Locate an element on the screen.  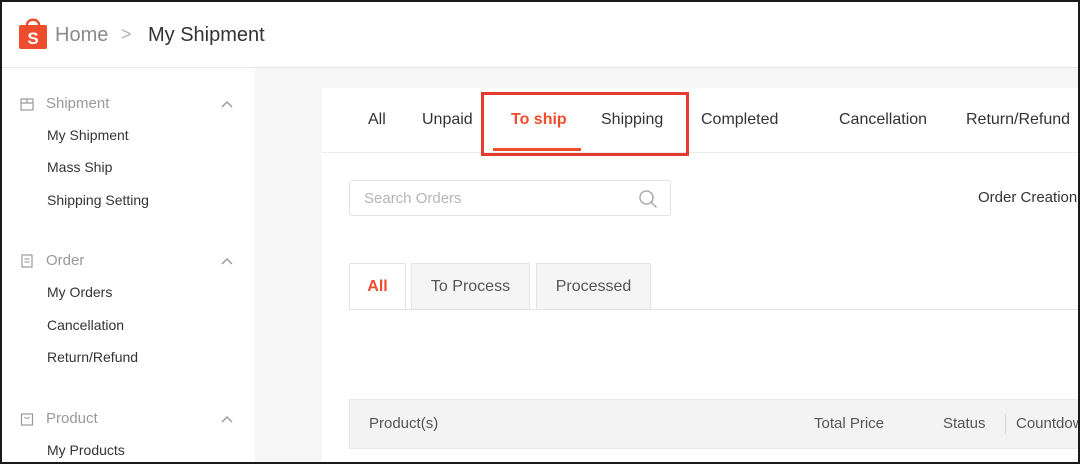
highlight-box is located at coordinates (585, 124).